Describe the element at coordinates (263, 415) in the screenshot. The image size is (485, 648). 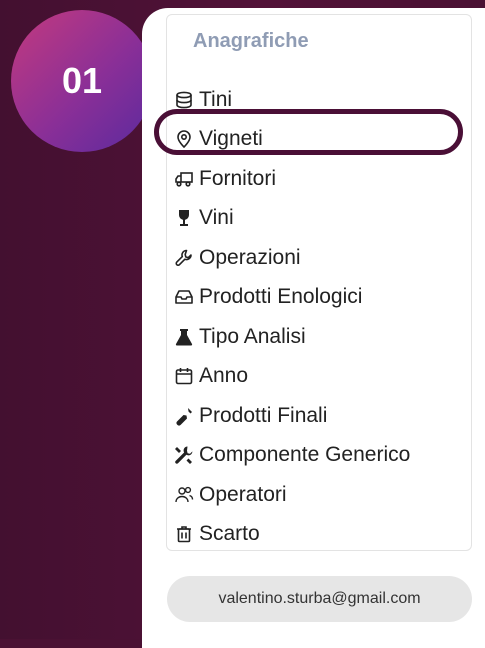
I see `sidebar-item-label: Prodotti Finali` at that location.